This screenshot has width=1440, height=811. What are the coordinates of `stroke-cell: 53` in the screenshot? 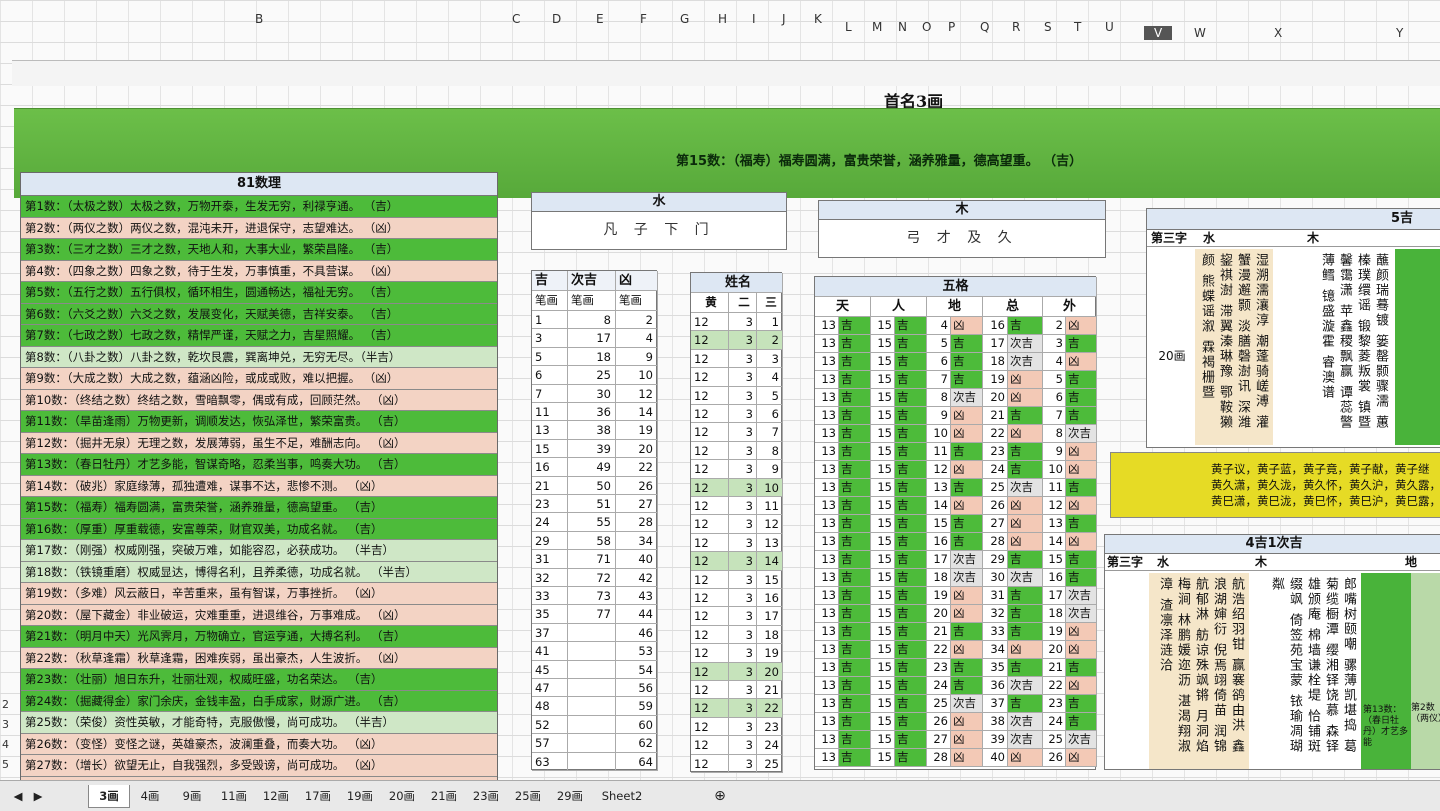 It's located at (637, 651).